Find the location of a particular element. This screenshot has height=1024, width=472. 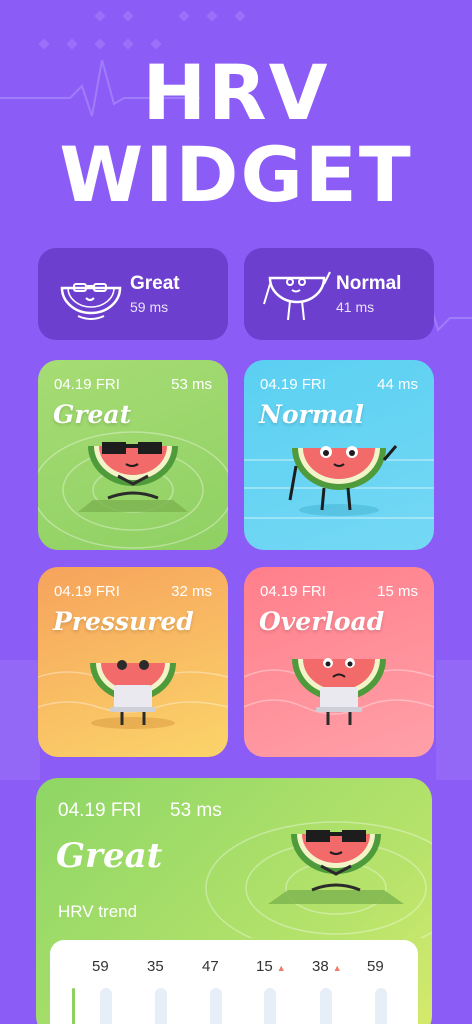

widget-date: 04.19 FRI is located at coordinates (100, 810).